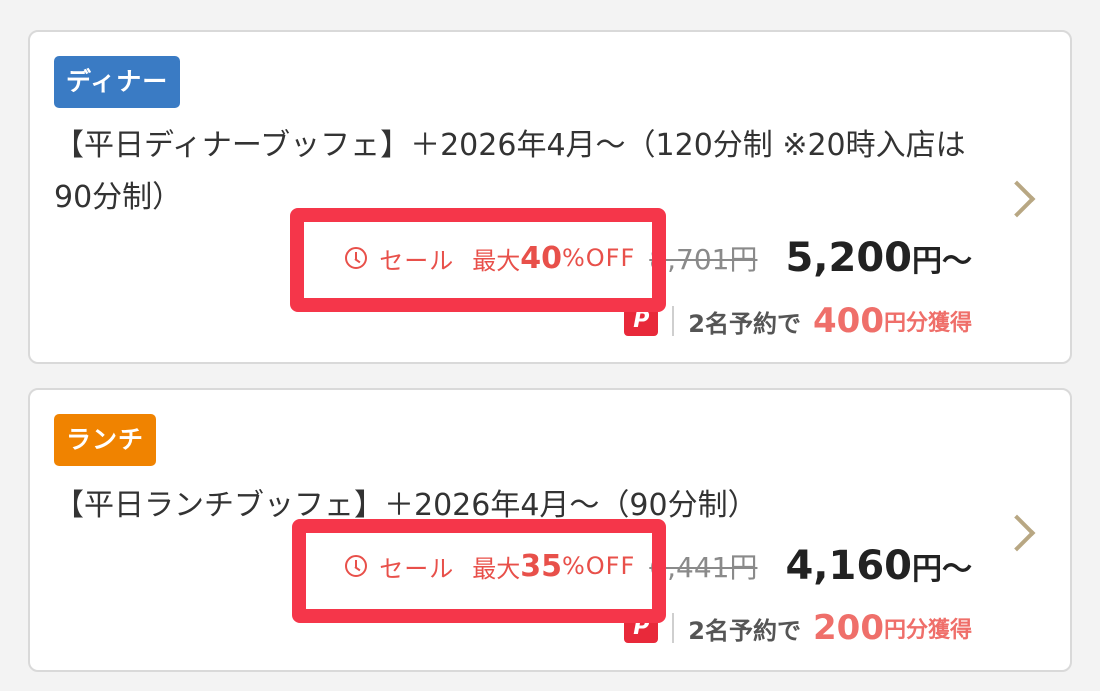  What do you see at coordinates (541, 566) in the screenshot?
I see `sale-percent: 35` at bounding box center [541, 566].